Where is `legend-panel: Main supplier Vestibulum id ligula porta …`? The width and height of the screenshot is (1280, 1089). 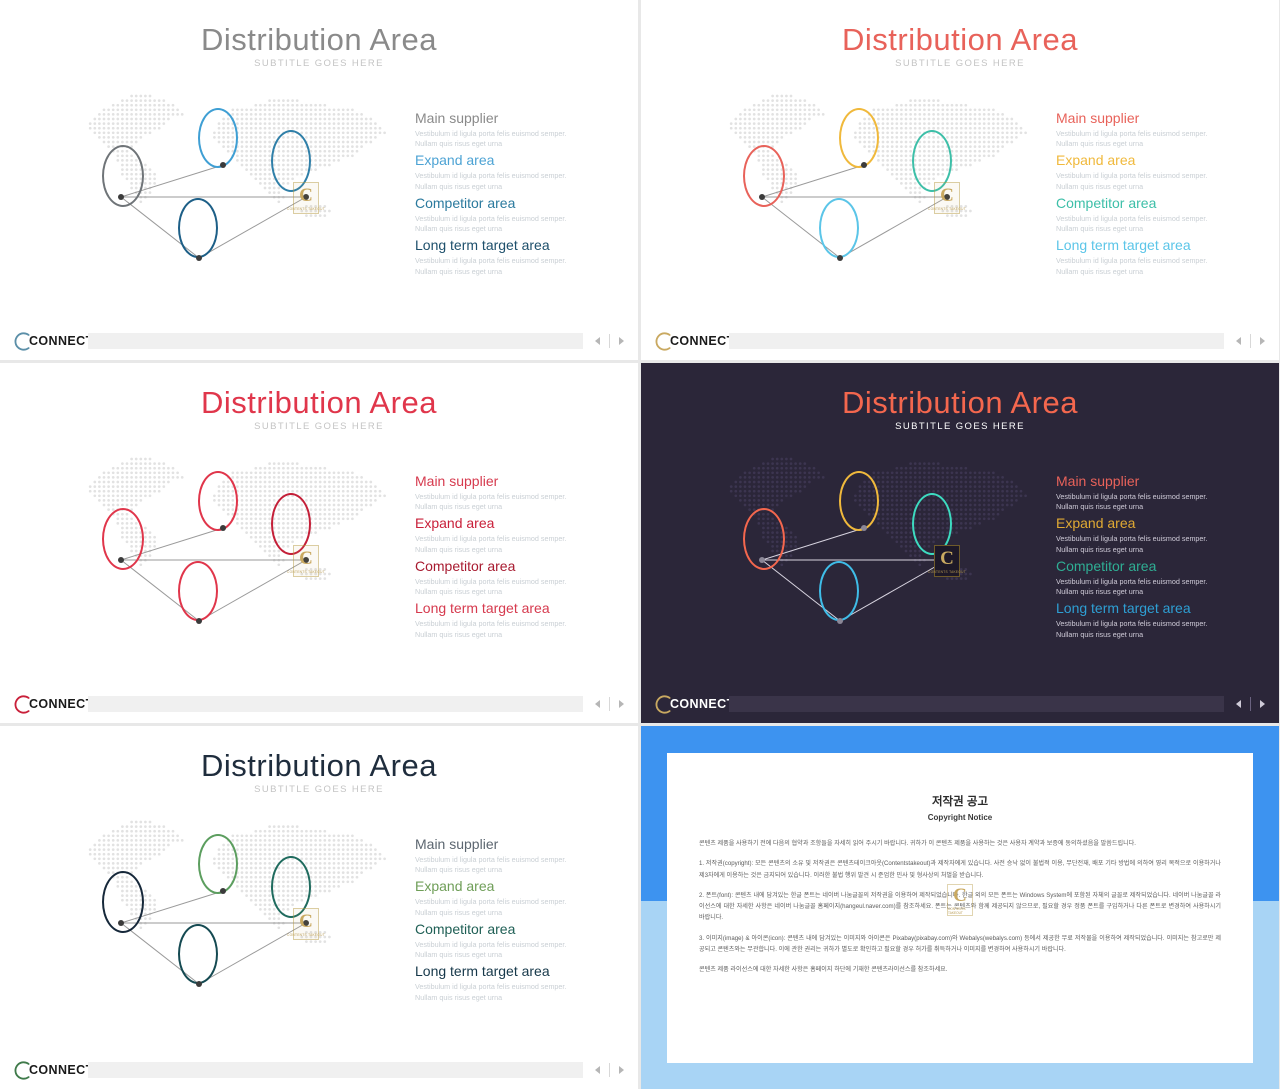 legend-panel: Main supplier Vestibulum id ligula porta … is located at coordinates (1156, 558).